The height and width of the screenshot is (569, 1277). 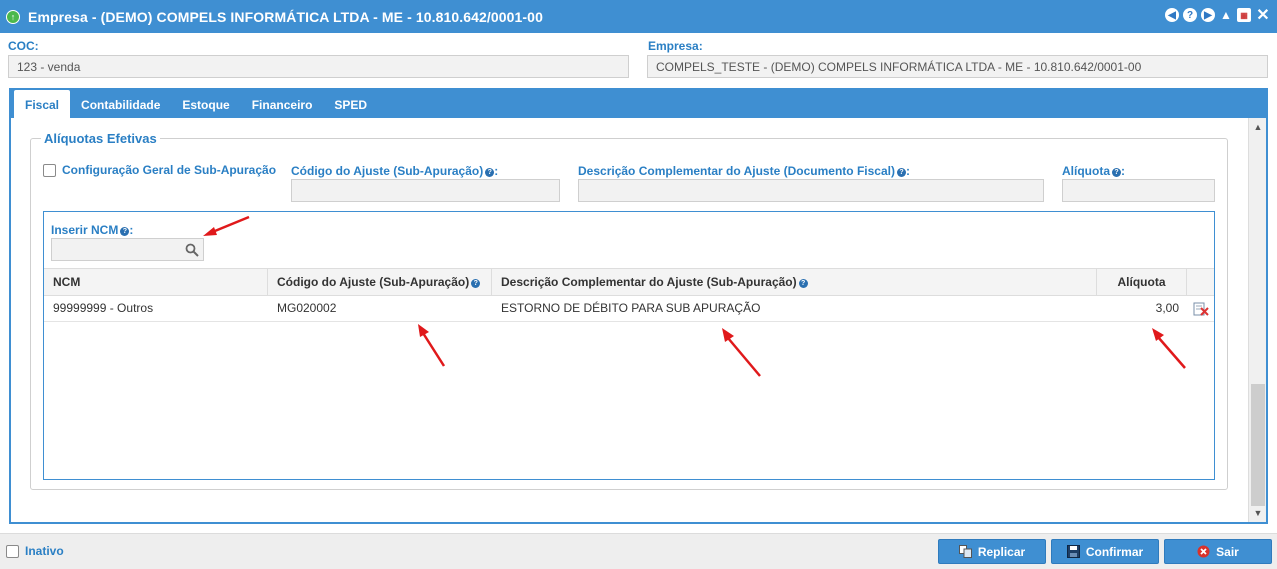 I want to click on config-geral-checkbox, so click(x=49, y=170).